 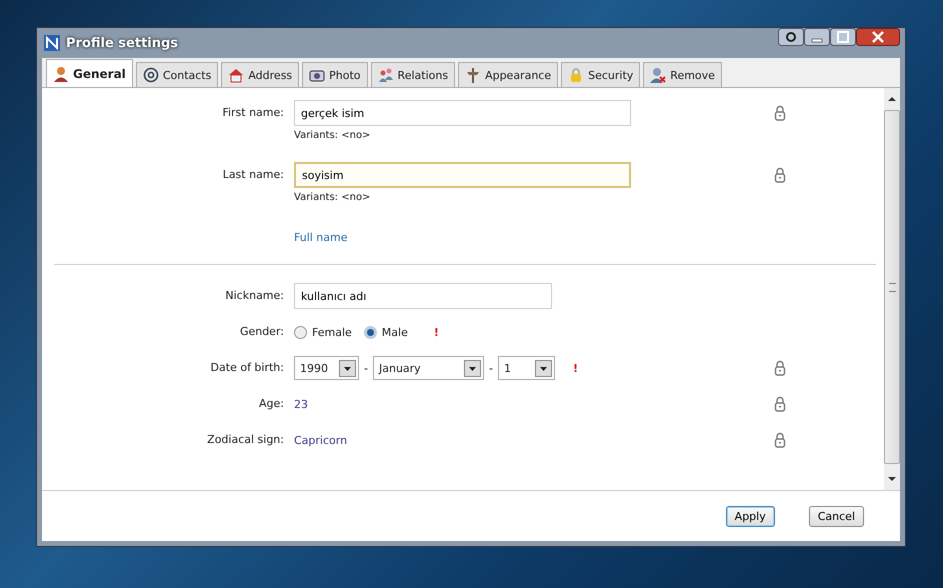 What do you see at coordinates (791, 37) in the screenshot?
I see `refresh-icon` at bounding box center [791, 37].